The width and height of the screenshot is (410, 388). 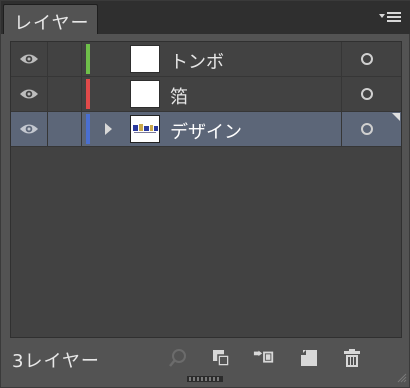 I want to click on tab-layers: レイヤー, so click(x=50, y=19).